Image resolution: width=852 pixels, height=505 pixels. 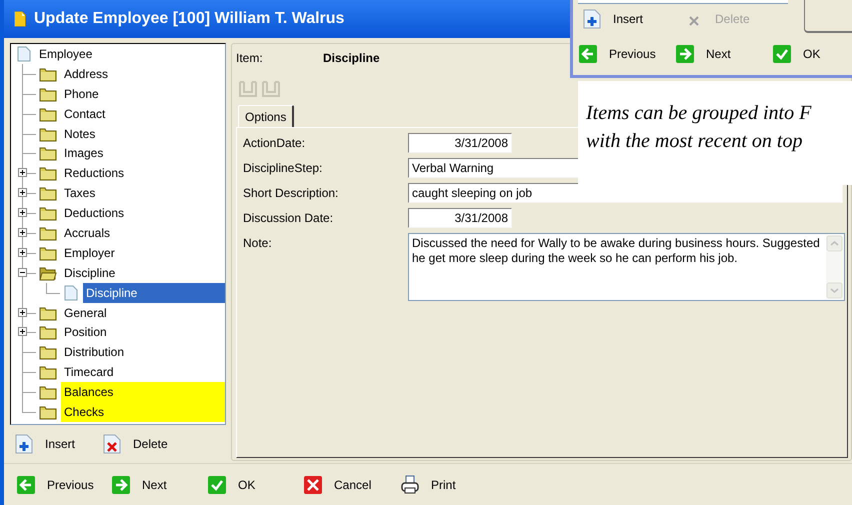 I want to click on field-label: Short Description:, so click(x=291, y=193).